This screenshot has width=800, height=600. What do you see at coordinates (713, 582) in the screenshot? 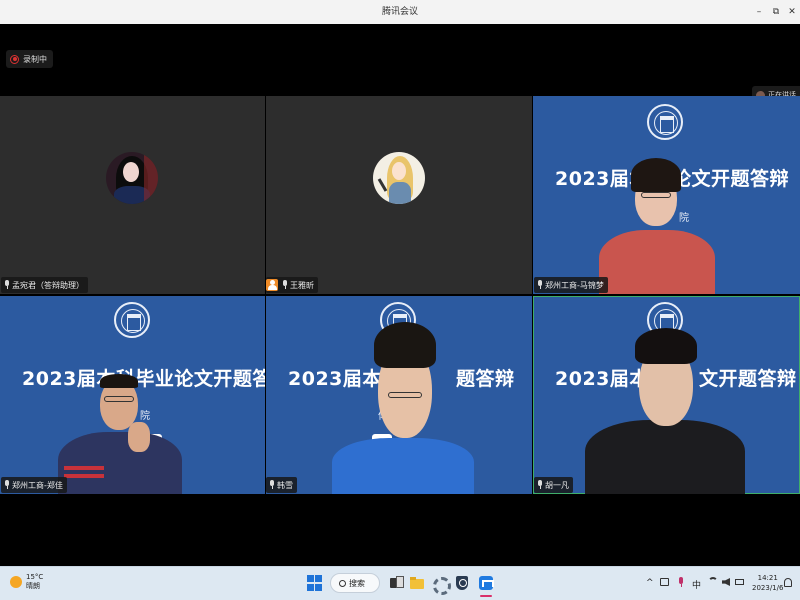
I see `wifi-icon` at bounding box center [713, 582].